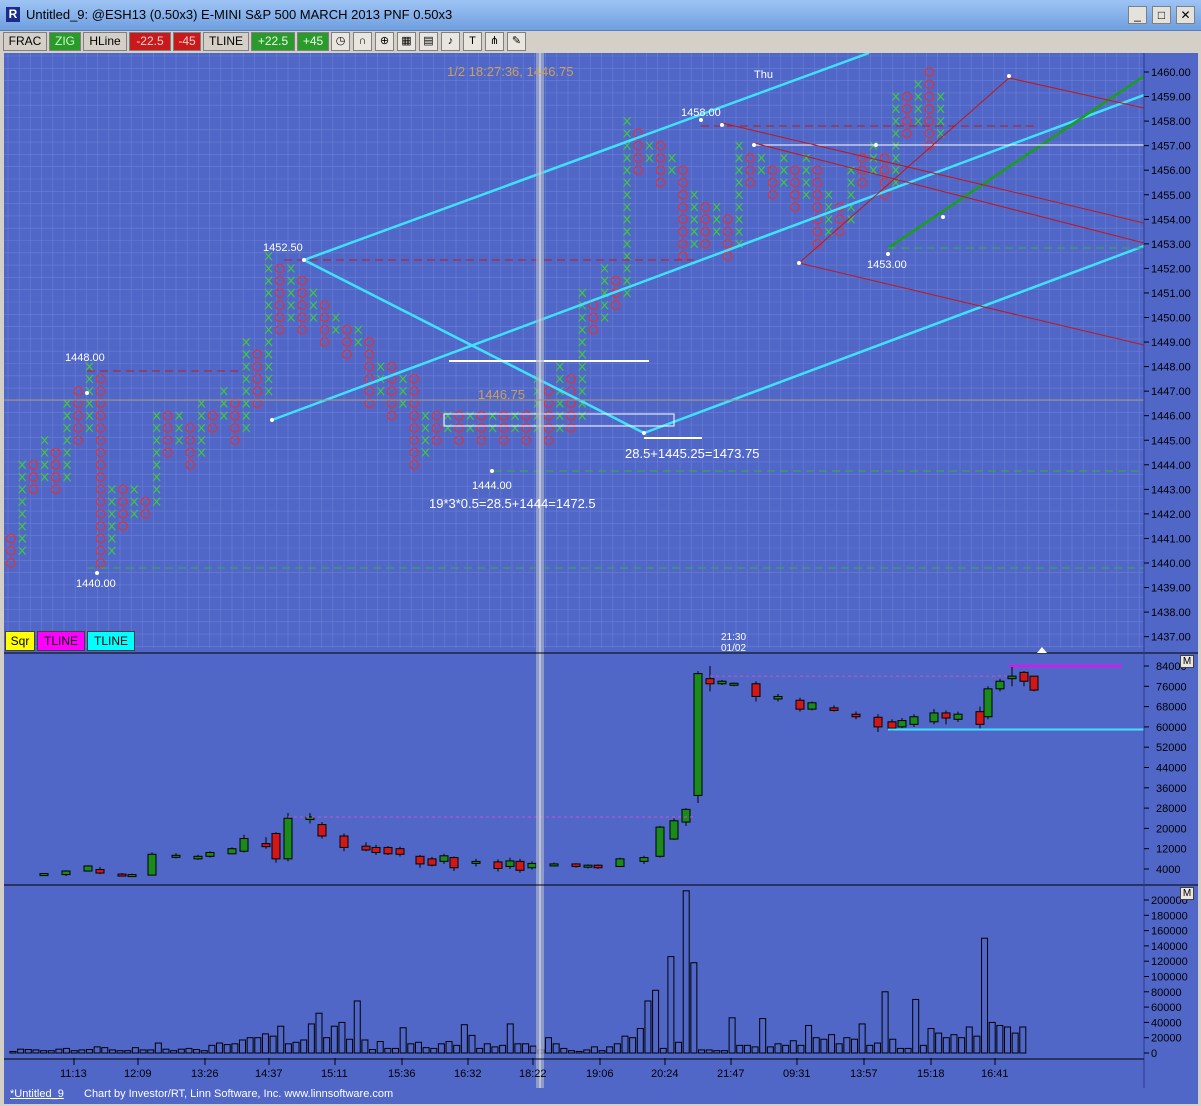  Describe the element at coordinates (65, 41) in the screenshot. I see `zig-button: ZIG` at that location.